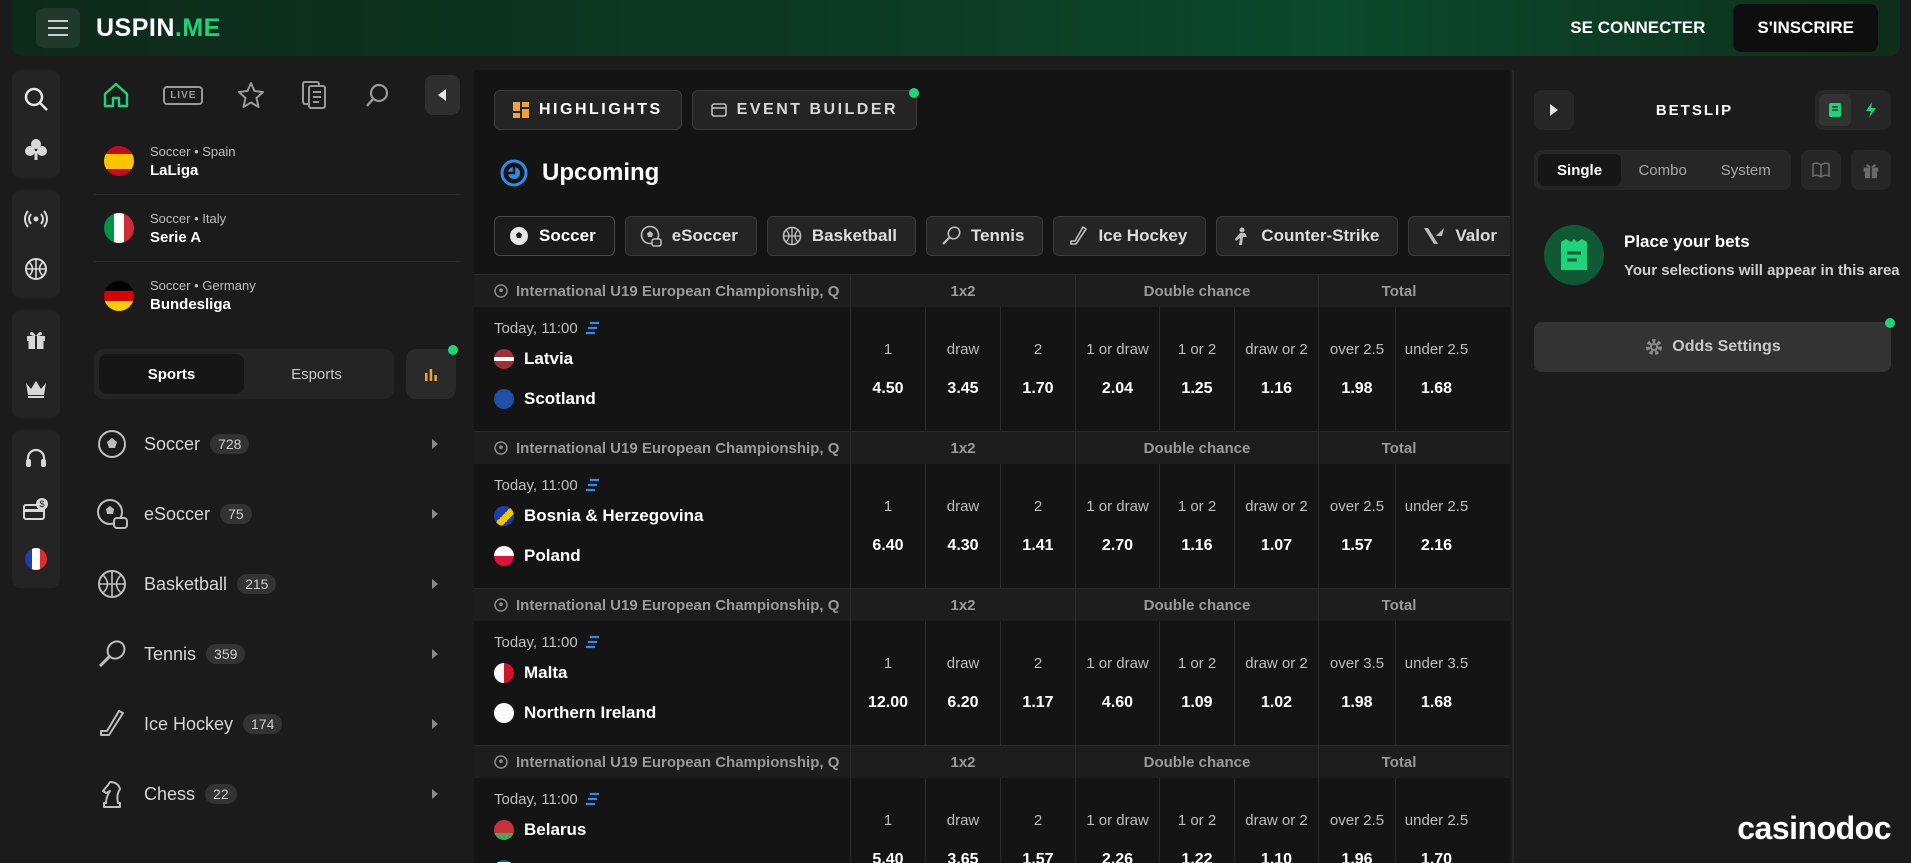  What do you see at coordinates (277, 161) in the screenshot?
I see `league-item-laliga: Soccer • Spain LaLiga` at bounding box center [277, 161].